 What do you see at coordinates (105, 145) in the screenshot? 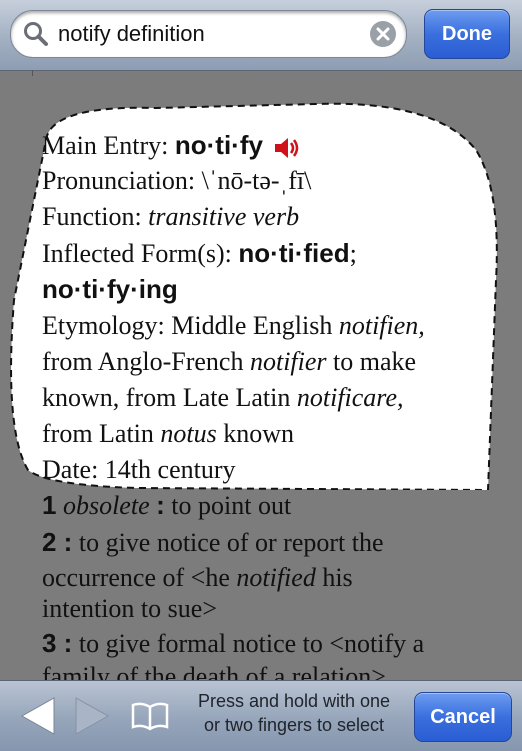
I see `main-entry-label: Main Entry:` at bounding box center [105, 145].